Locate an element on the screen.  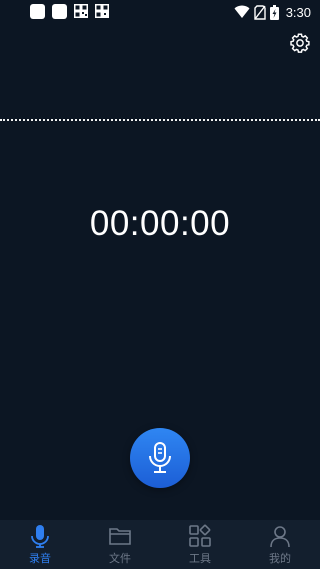
nav-item-files: 文件 is located at coordinates (120, 544).